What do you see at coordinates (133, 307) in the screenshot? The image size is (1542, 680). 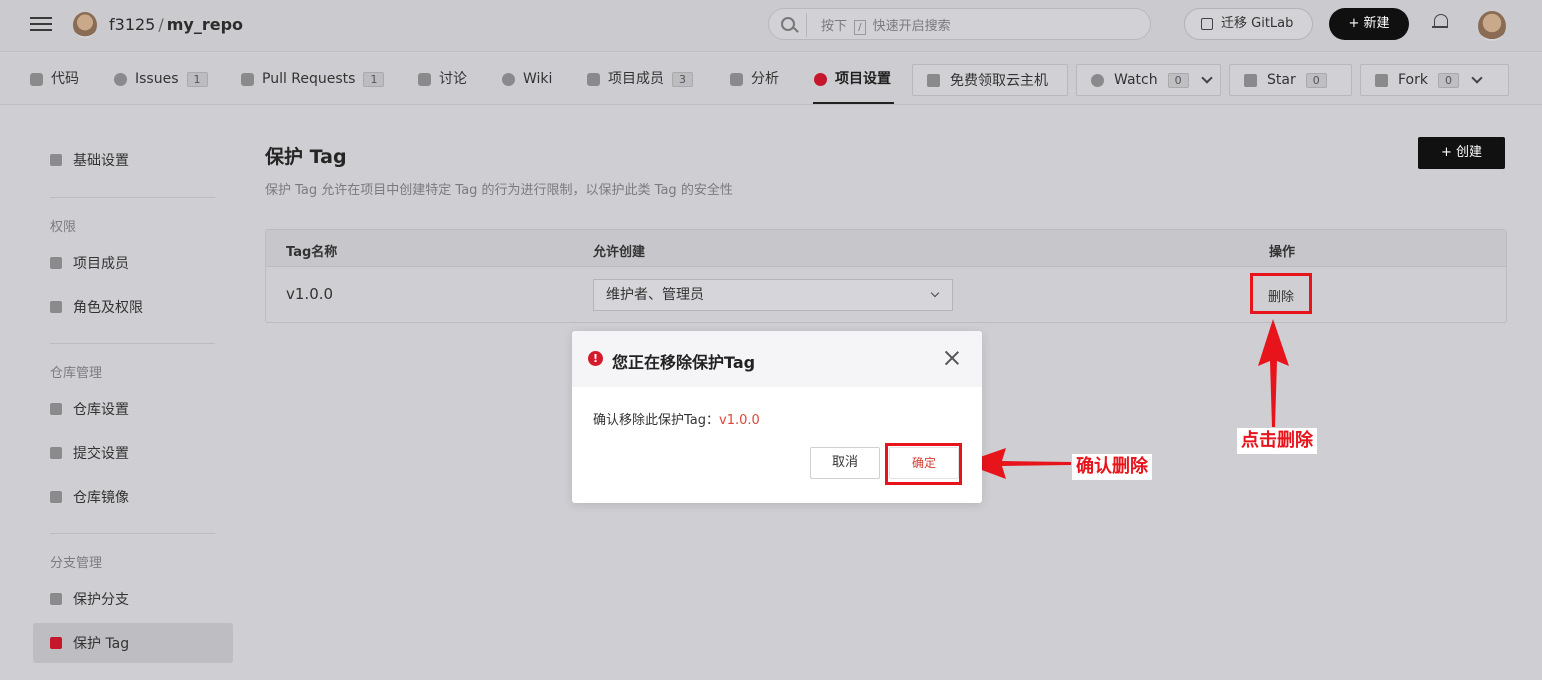 I see `sidebar-item-roles: 角色及权限` at bounding box center [133, 307].